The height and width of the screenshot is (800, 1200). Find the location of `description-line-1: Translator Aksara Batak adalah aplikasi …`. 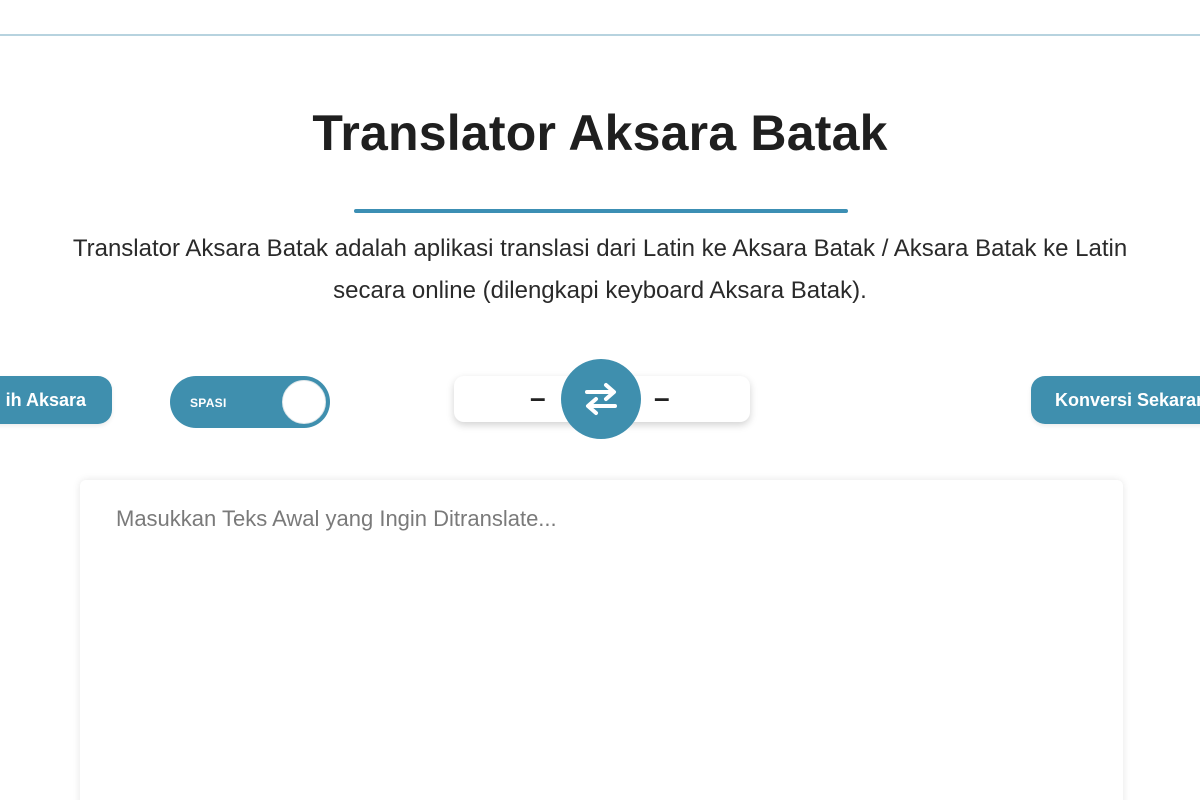

description-line-1: Translator Aksara Batak adalah aplikasi … is located at coordinates (600, 248).